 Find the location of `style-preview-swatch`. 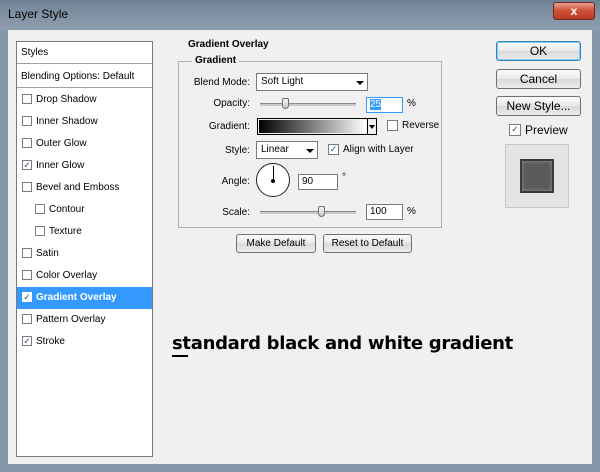

style-preview-swatch is located at coordinates (537, 176).